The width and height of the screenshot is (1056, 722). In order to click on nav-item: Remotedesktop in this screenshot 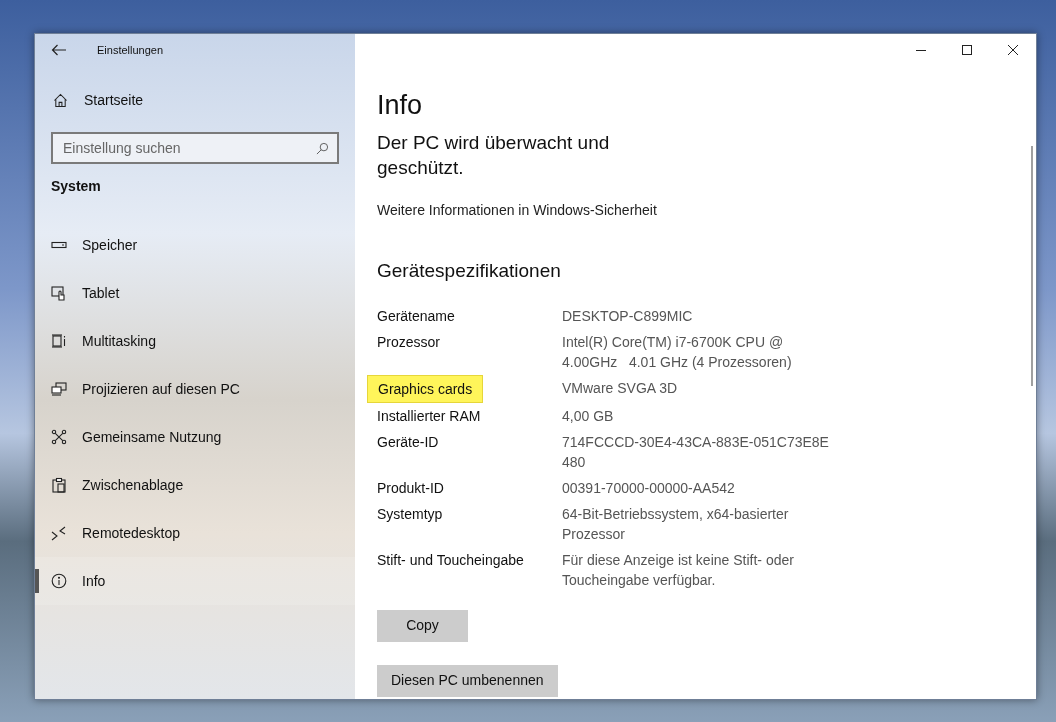, I will do `click(195, 533)`.